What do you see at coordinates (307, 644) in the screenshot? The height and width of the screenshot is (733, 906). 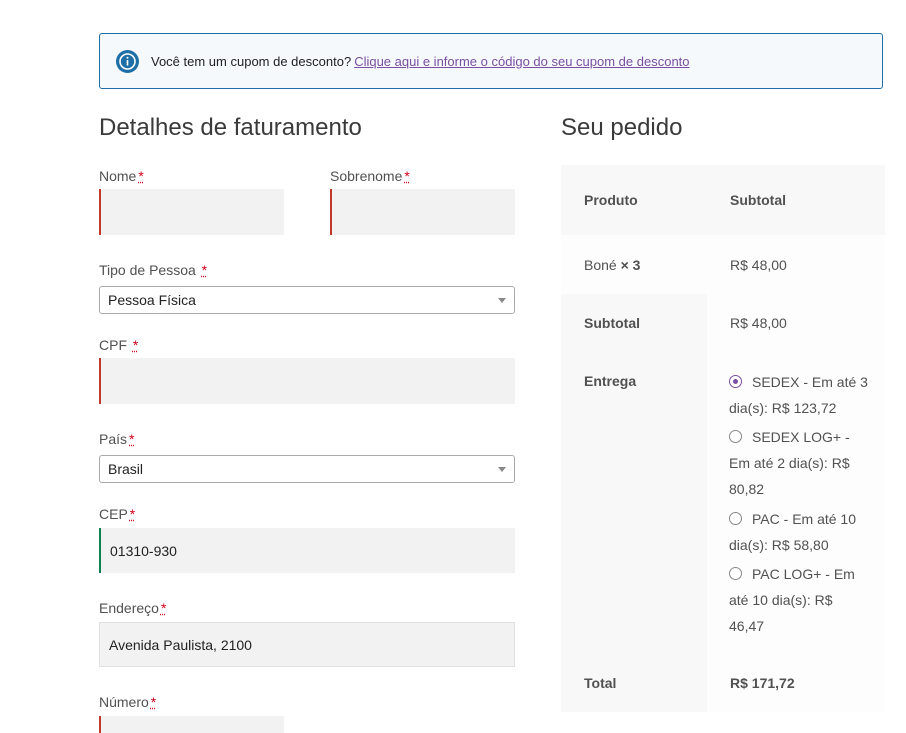 I see `address-input: Avenida Paulista, 2100` at bounding box center [307, 644].